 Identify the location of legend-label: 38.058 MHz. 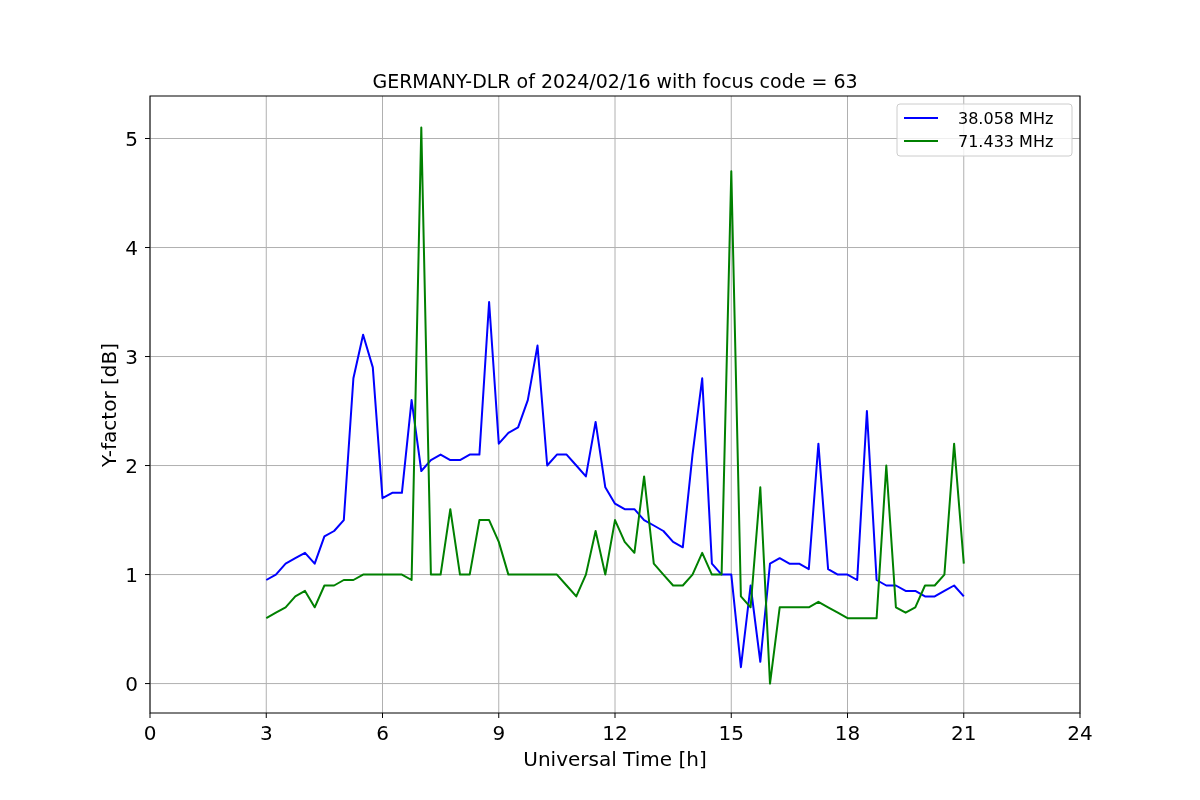
(1006, 118).